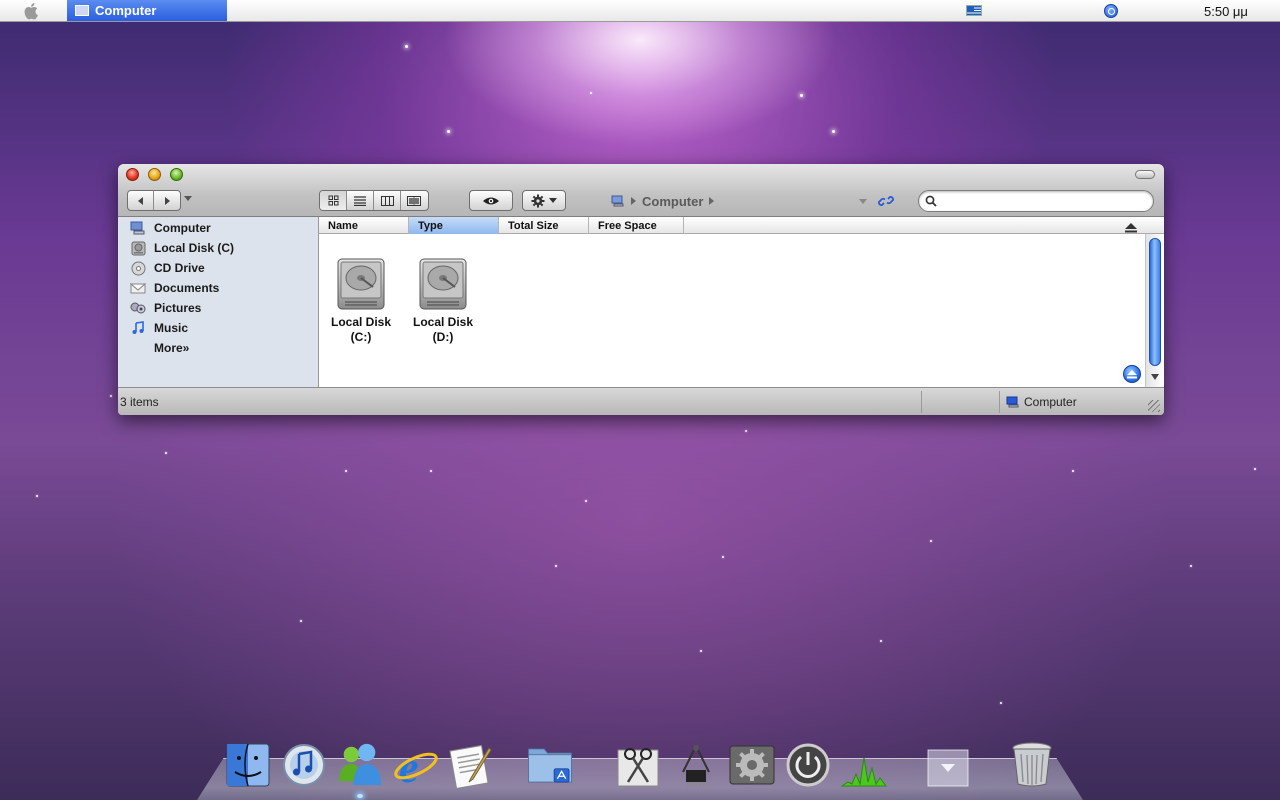 This screenshot has height=800, width=1280. What do you see at coordinates (416, 765) in the screenshot?
I see `internet-explorer-icon: e` at bounding box center [416, 765].